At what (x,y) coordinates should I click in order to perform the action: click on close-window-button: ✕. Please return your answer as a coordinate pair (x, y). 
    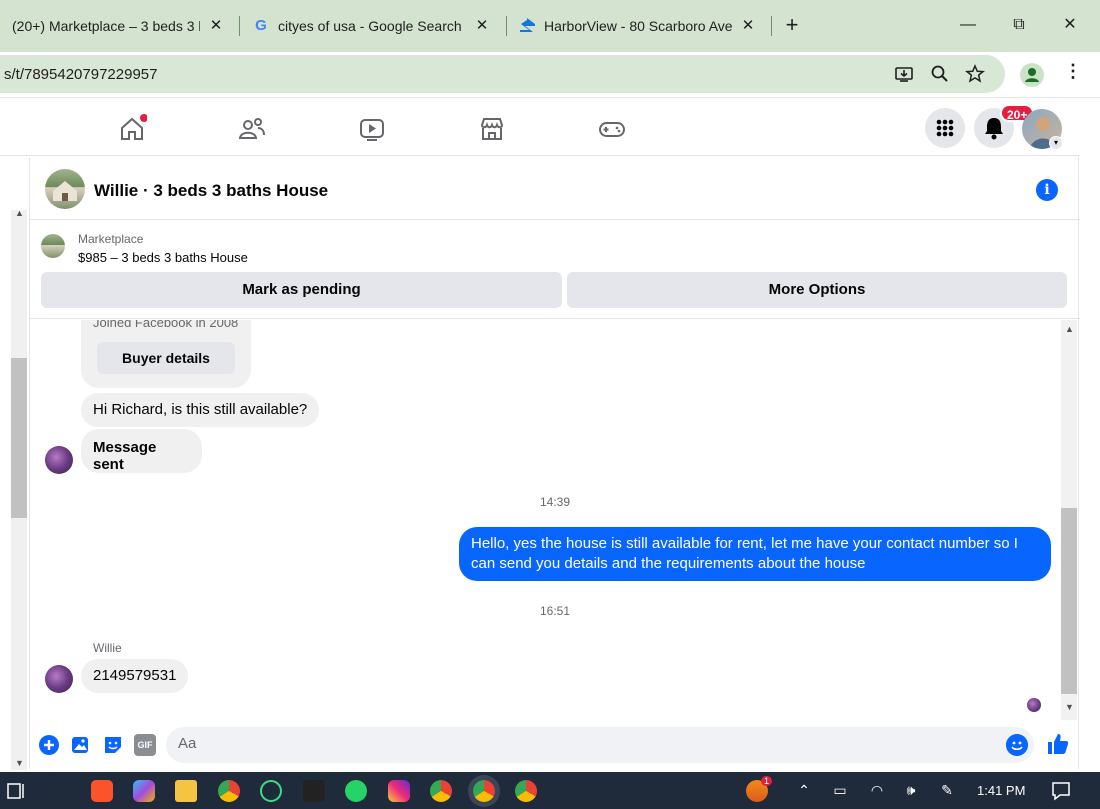
    Looking at the image, I should click on (1070, 25).